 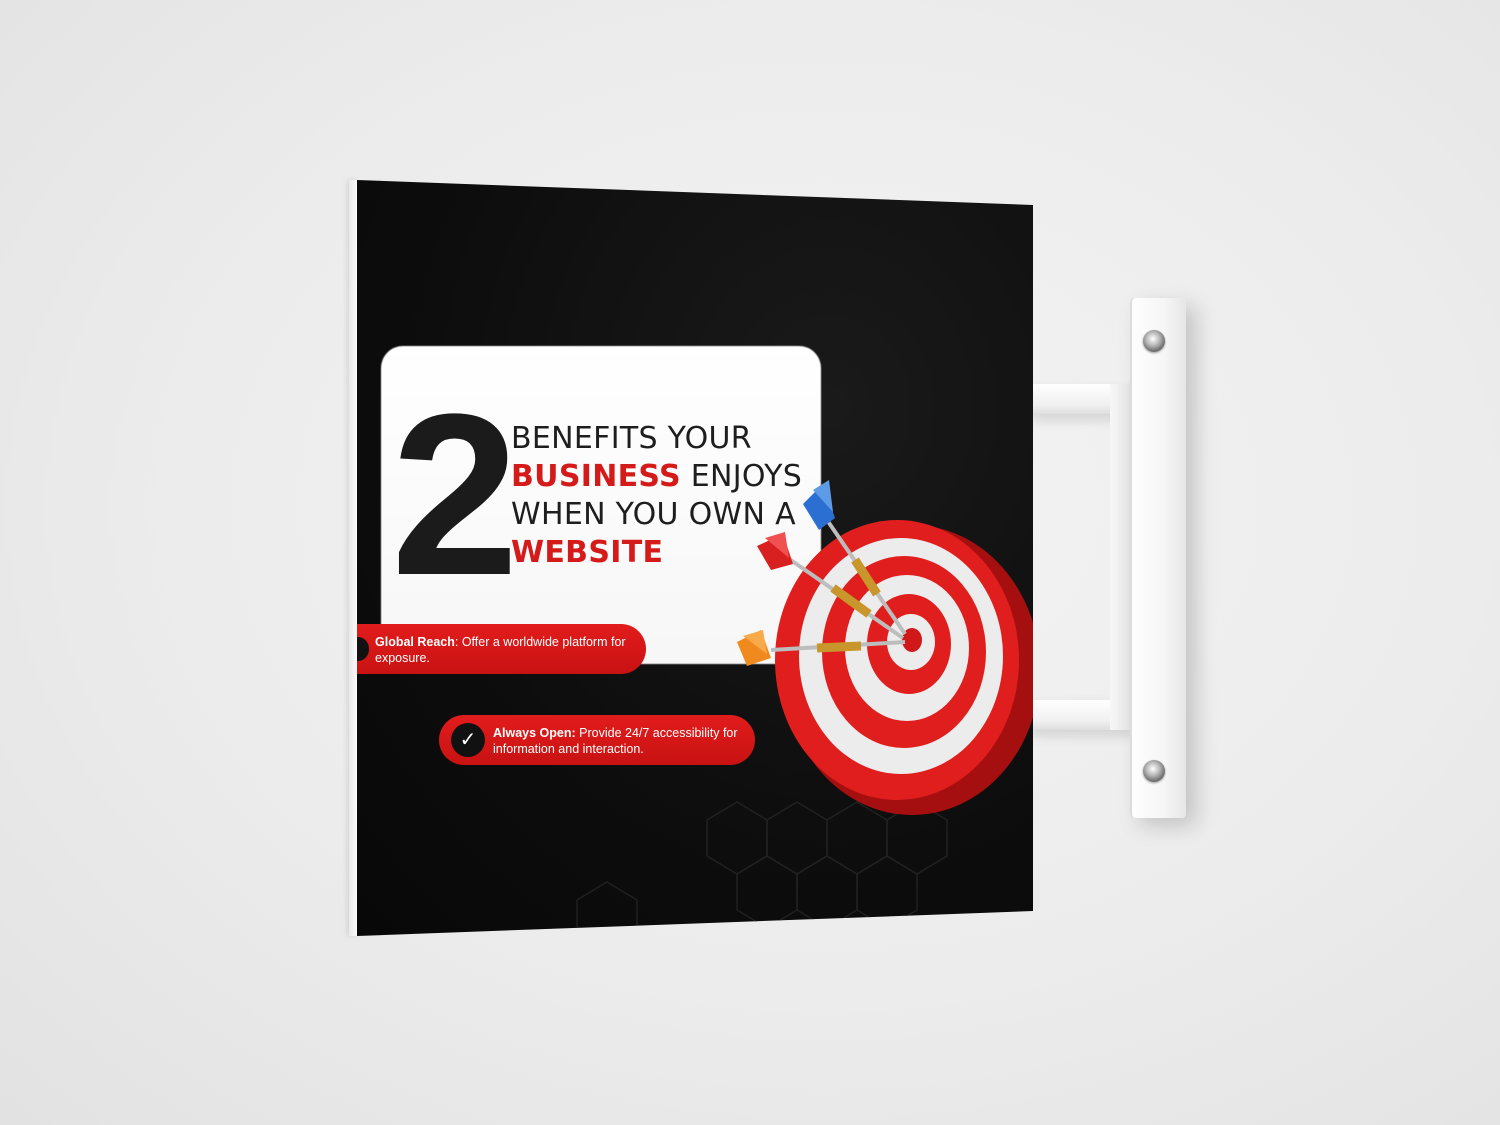 I want to click on headline-highlight-business: BUSINESS, so click(x=596, y=476).